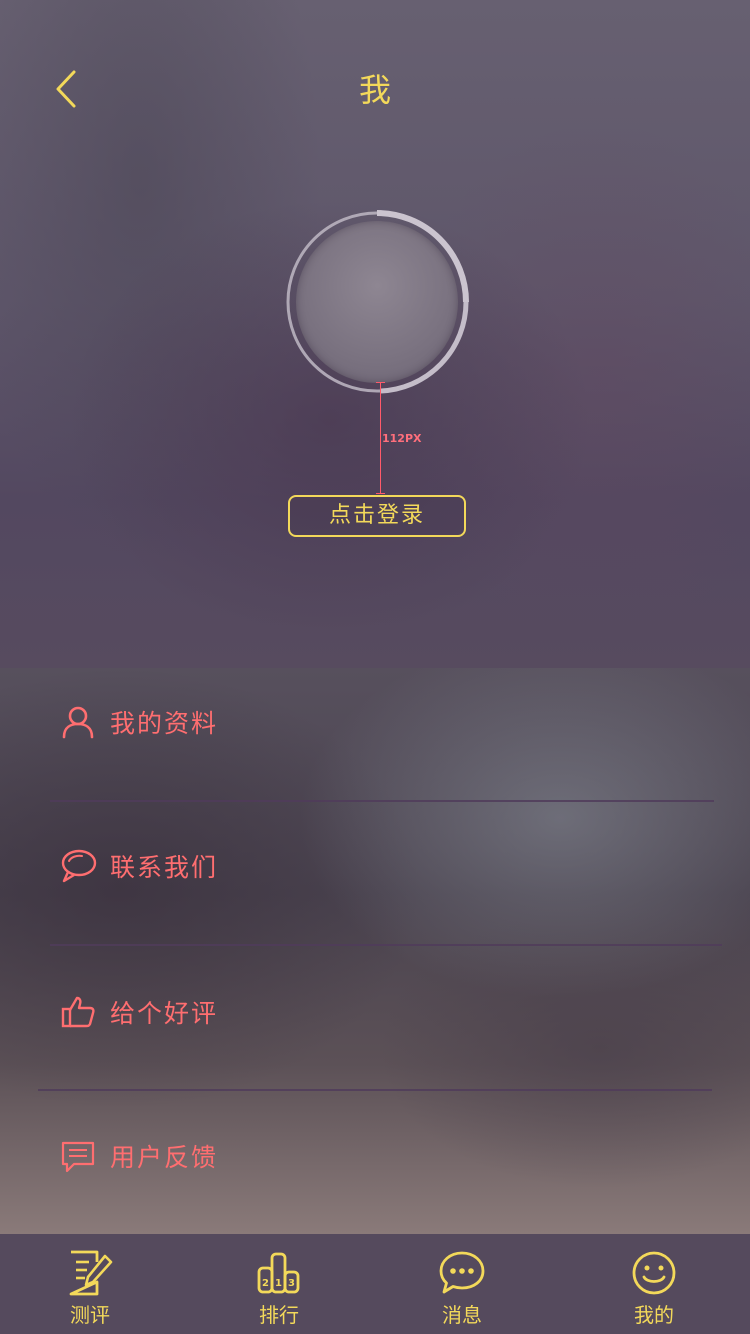 This screenshot has width=750, height=1334. I want to click on chevron-left-icon, so click(66, 89).